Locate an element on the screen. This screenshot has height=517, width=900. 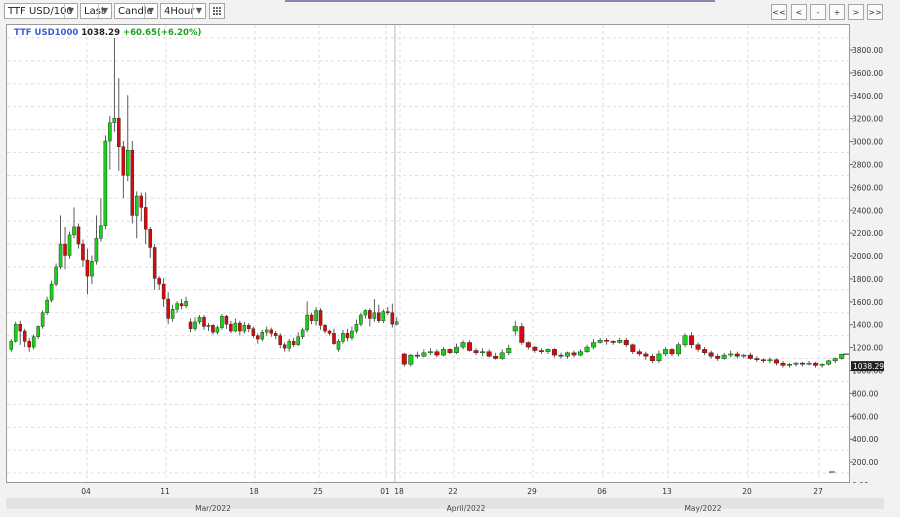
price-type-select: Last ▼ is located at coordinates (96, 11).